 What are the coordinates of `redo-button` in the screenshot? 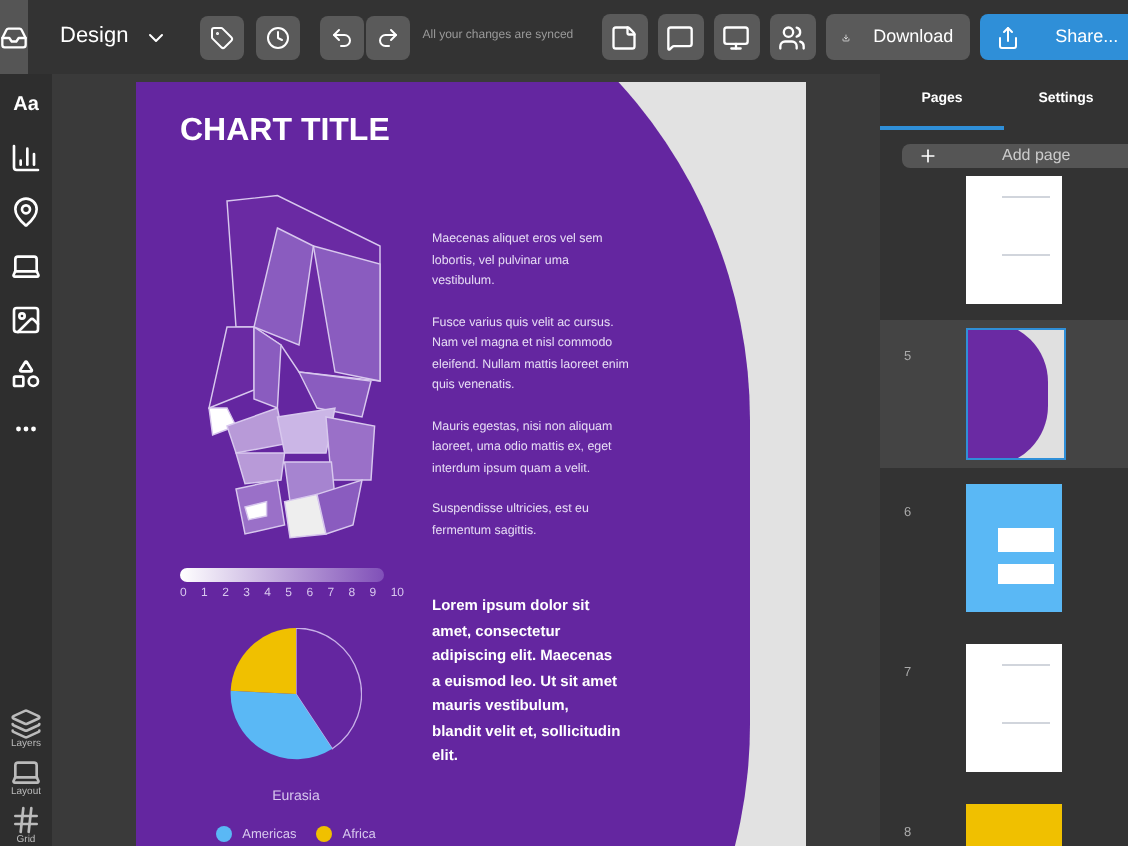 It's located at (388, 37).